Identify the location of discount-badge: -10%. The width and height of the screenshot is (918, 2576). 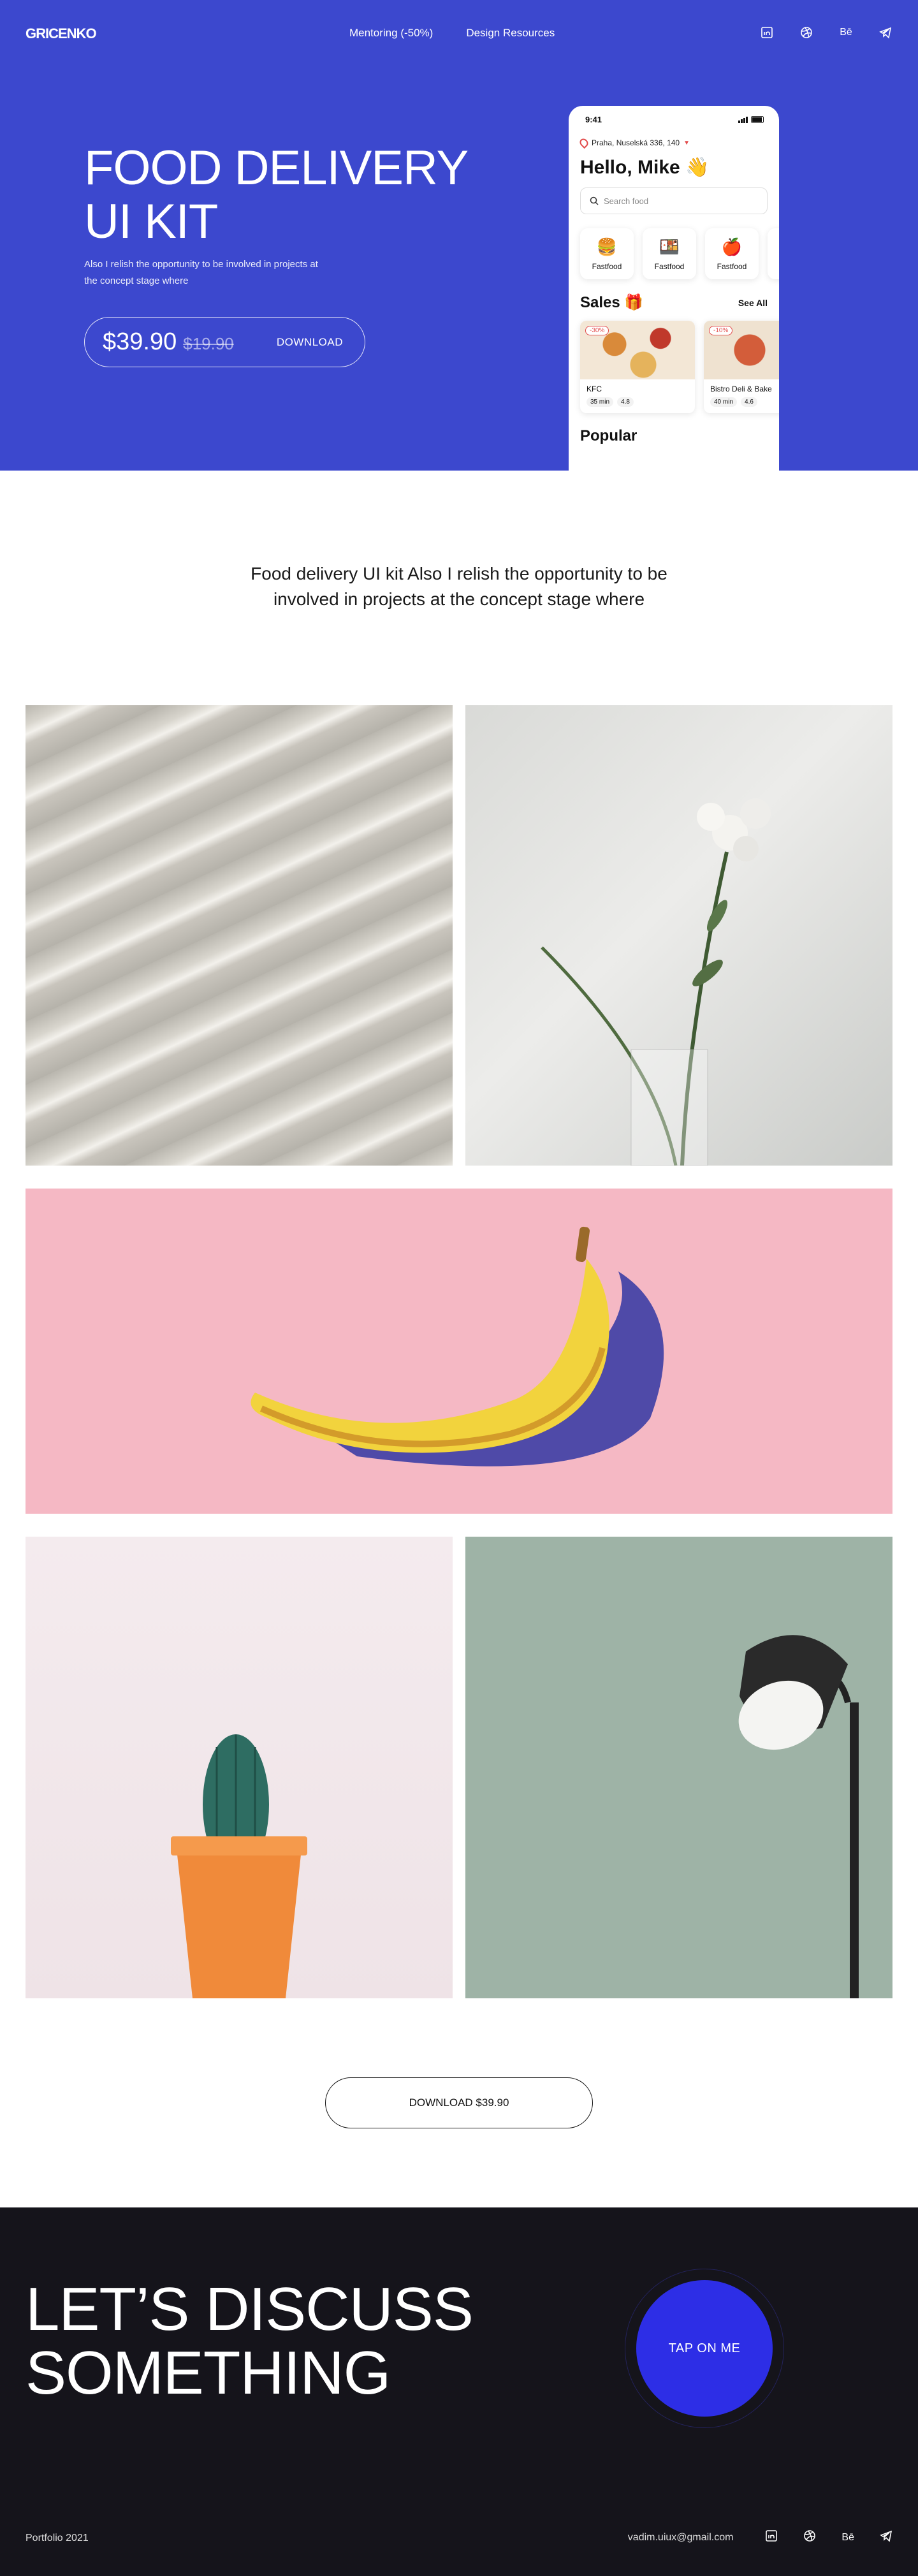
(721, 331).